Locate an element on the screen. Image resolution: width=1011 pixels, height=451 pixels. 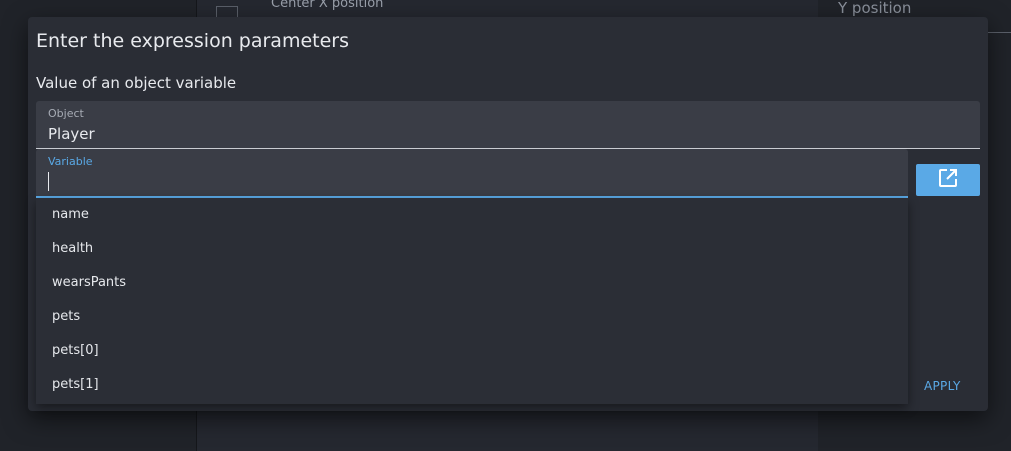
open-in-new-icon is located at coordinates (948, 180).